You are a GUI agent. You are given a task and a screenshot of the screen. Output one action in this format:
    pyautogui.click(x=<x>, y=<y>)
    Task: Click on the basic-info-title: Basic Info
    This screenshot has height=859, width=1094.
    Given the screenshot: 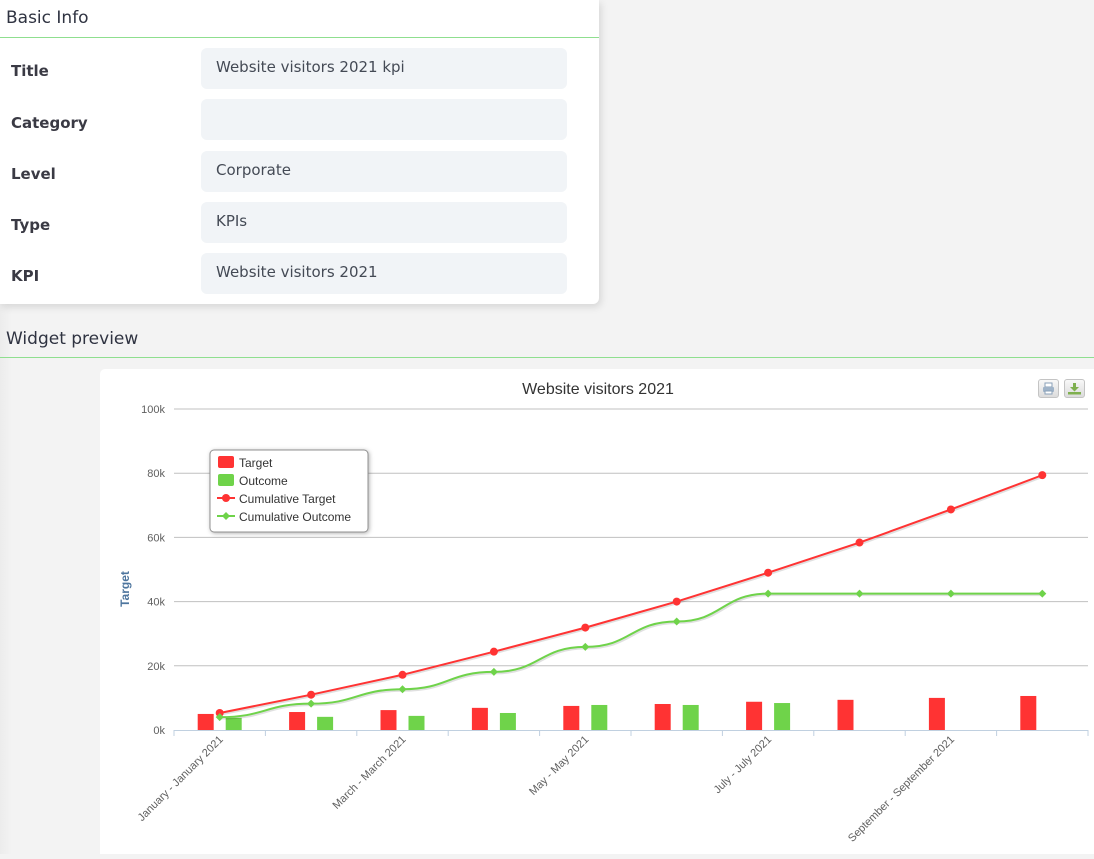 What is the action you would take?
    pyautogui.click(x=47, y=18)
    